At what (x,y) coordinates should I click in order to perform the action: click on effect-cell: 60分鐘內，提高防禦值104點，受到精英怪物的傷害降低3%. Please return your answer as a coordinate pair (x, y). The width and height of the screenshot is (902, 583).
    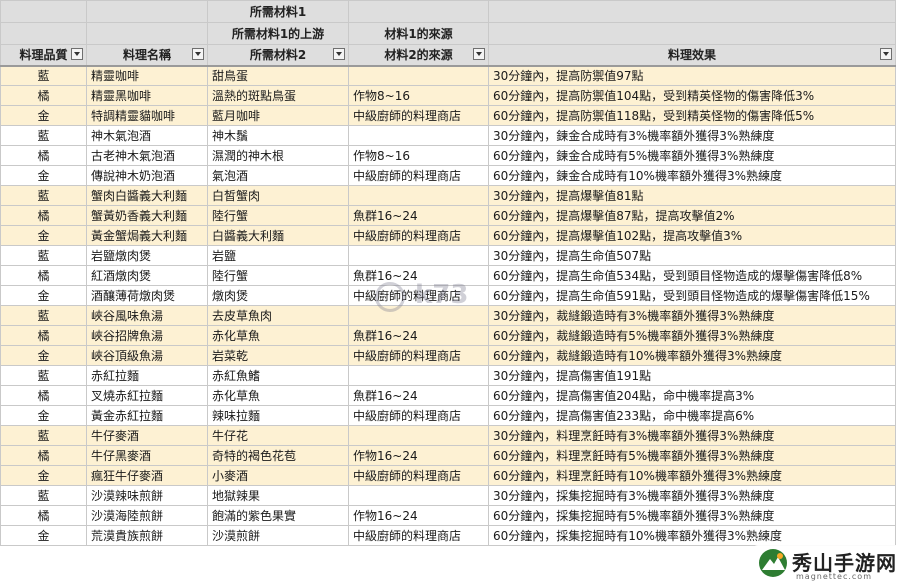
    Looking at the image, I should click on (692, 95).